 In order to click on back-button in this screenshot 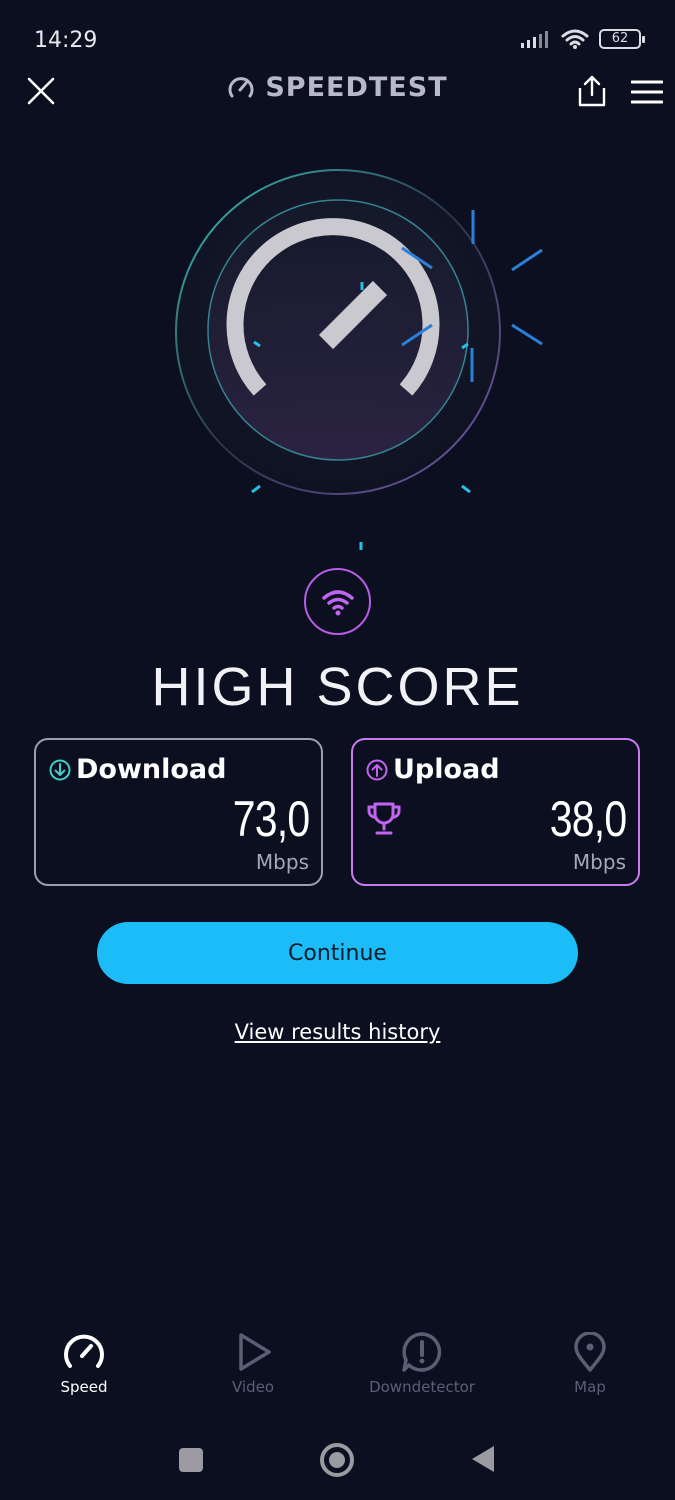, I will do `click(483, 1459)`.